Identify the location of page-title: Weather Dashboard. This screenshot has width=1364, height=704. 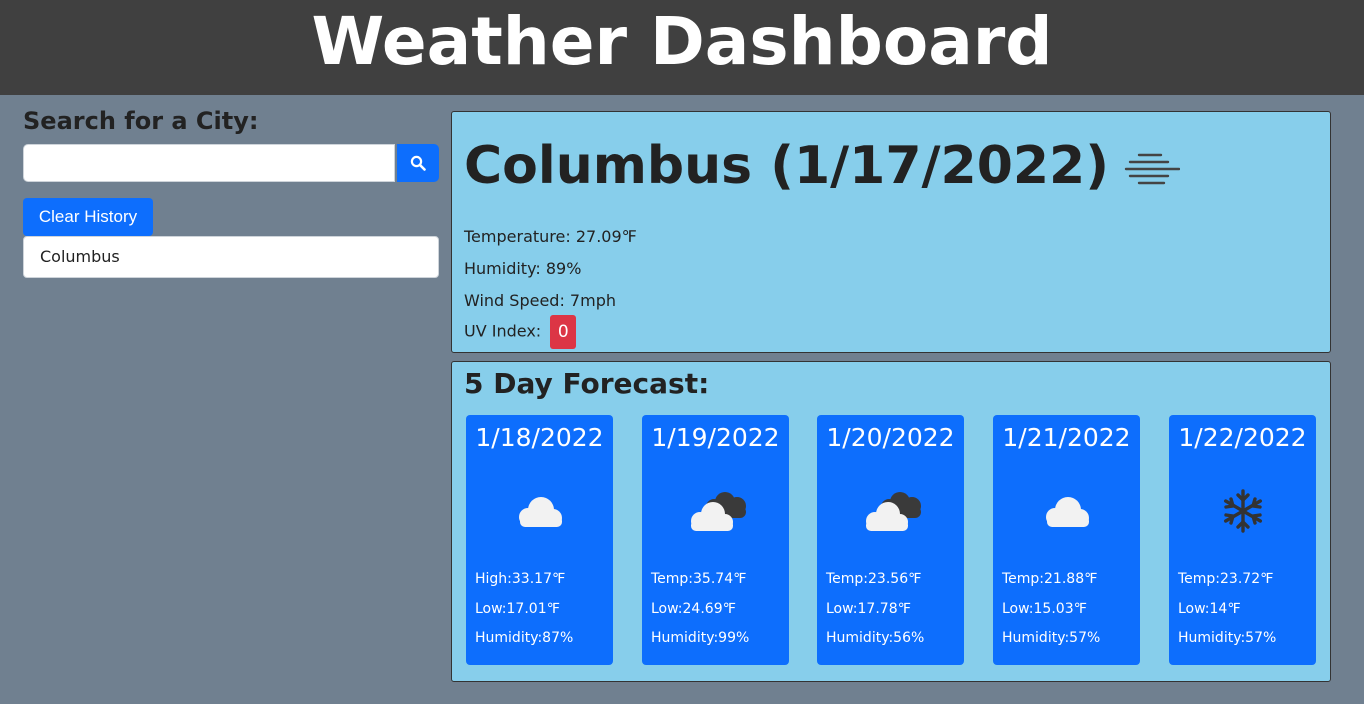
(682, 41).